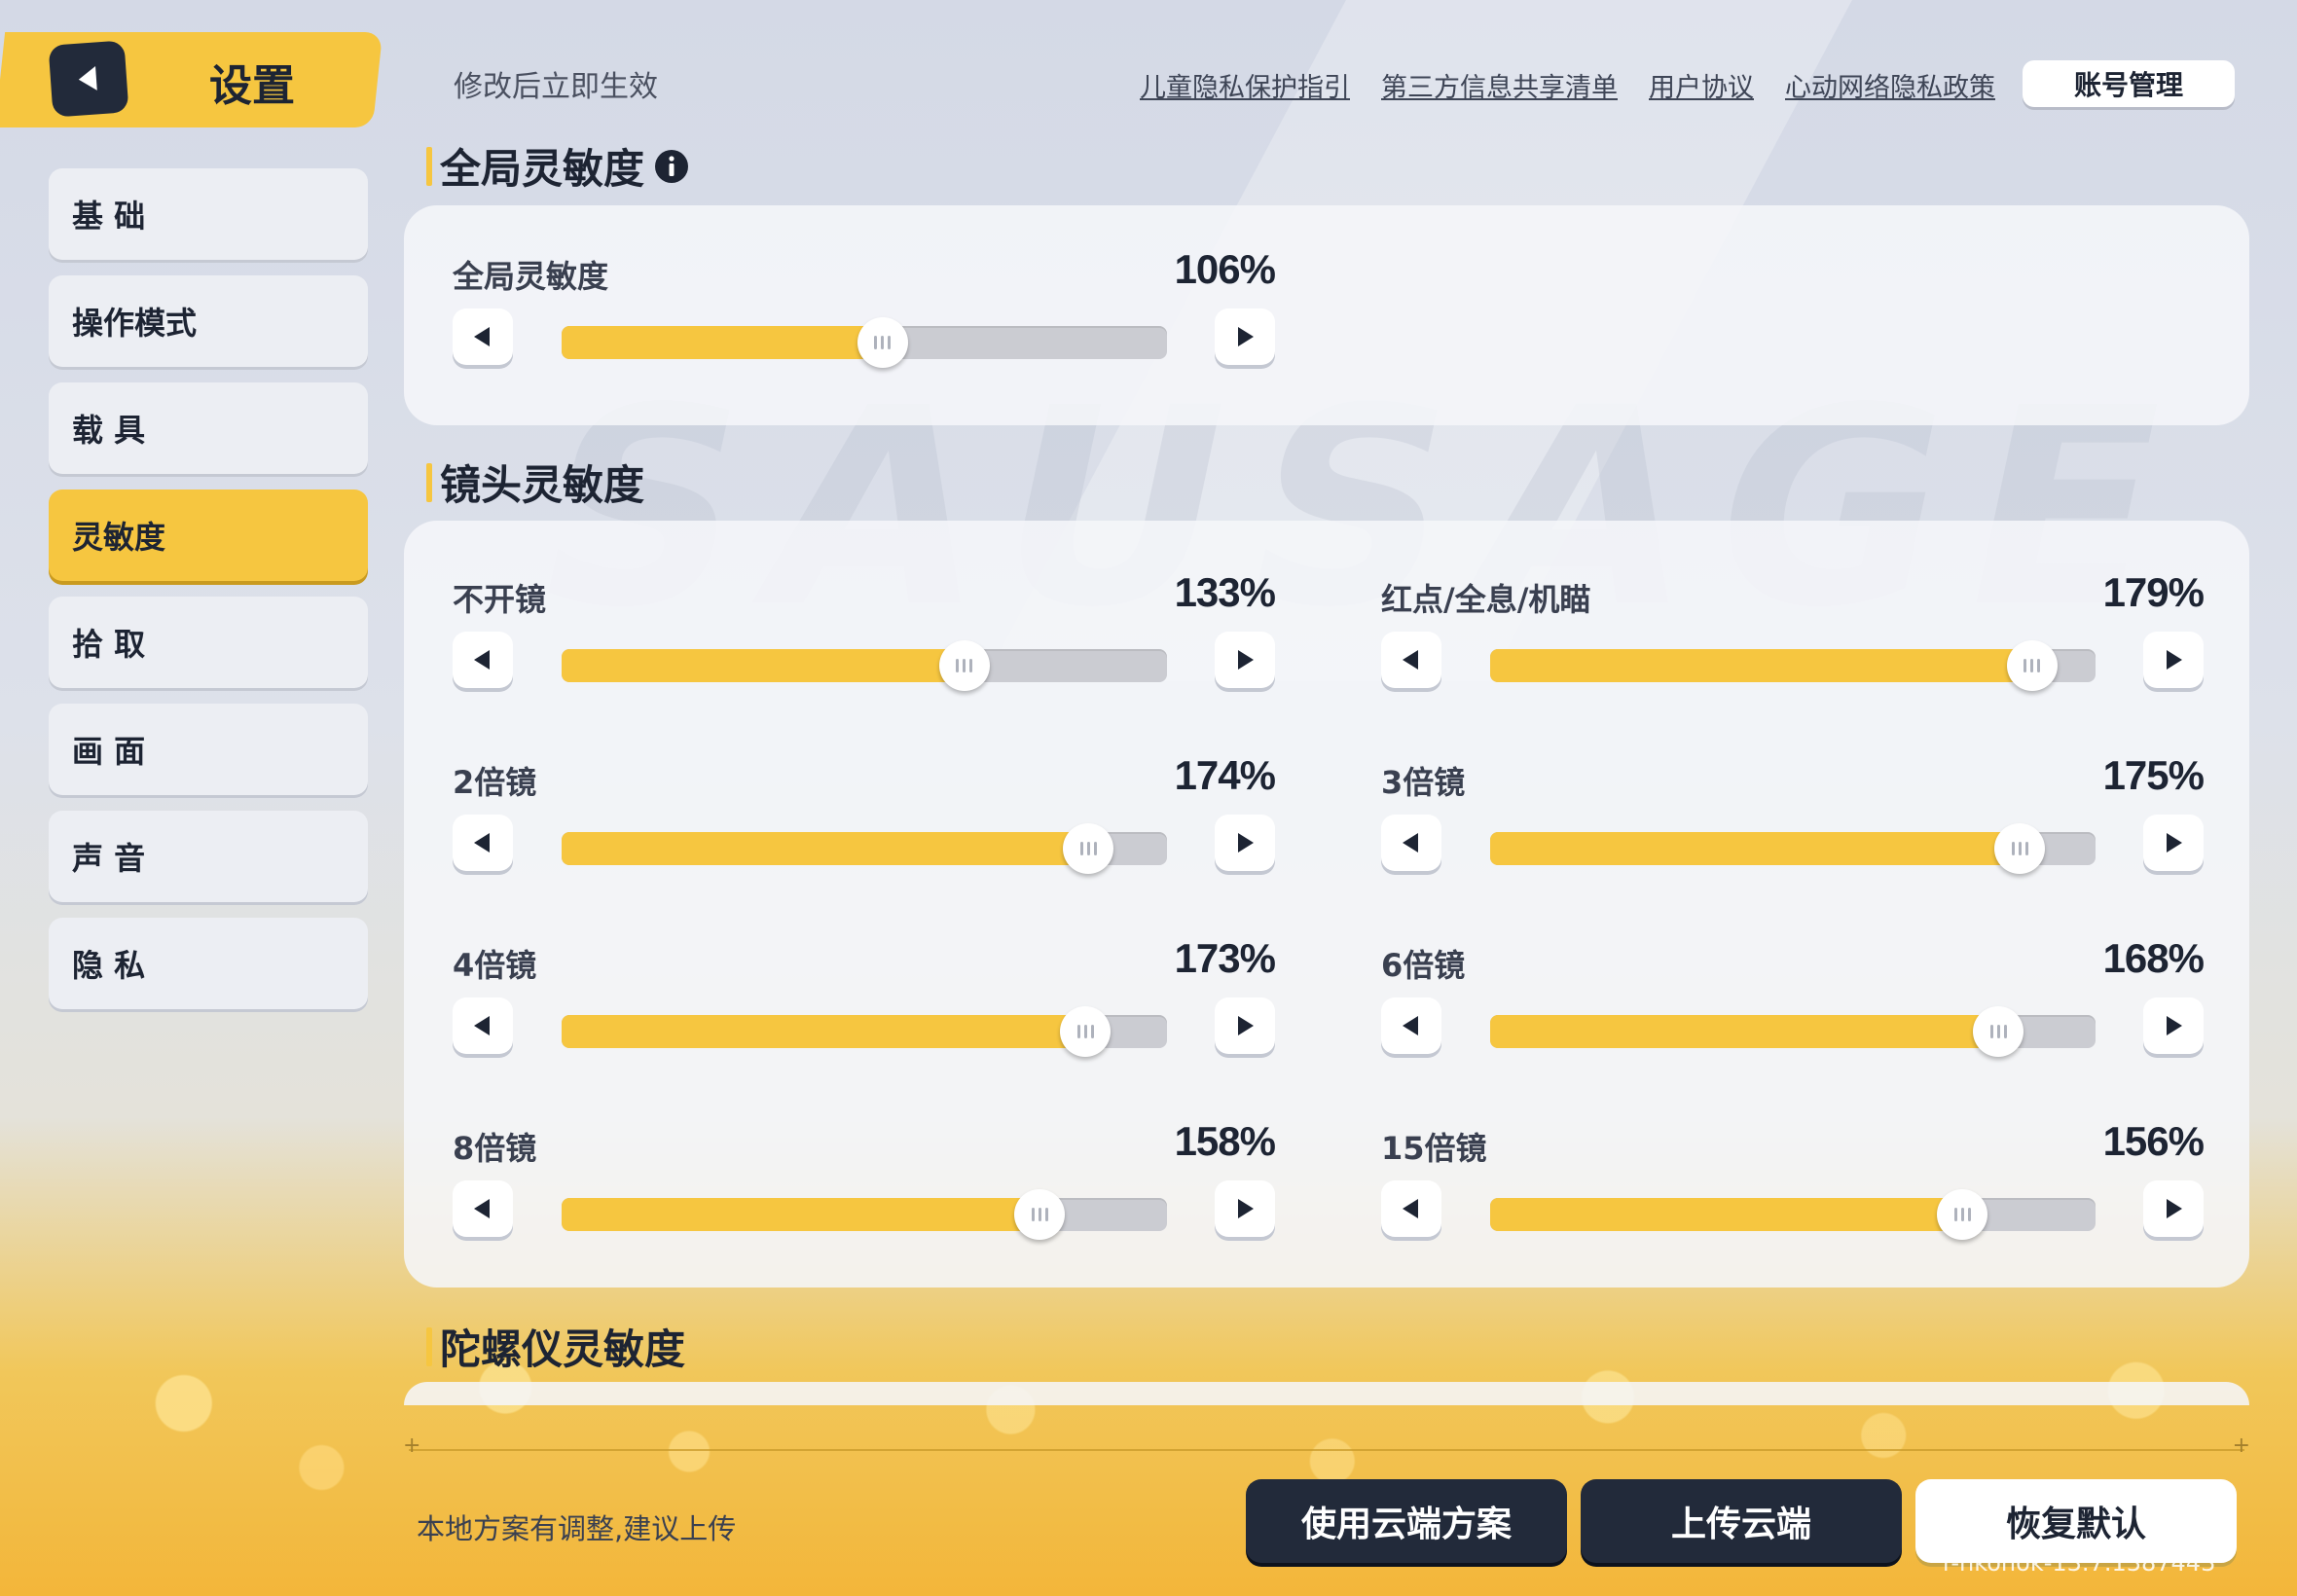  What do you see at coordinates (1327, 1393) in the screenshot?
I see `gyro-sensitivity-panel` at bounding box center [1327, 1393].